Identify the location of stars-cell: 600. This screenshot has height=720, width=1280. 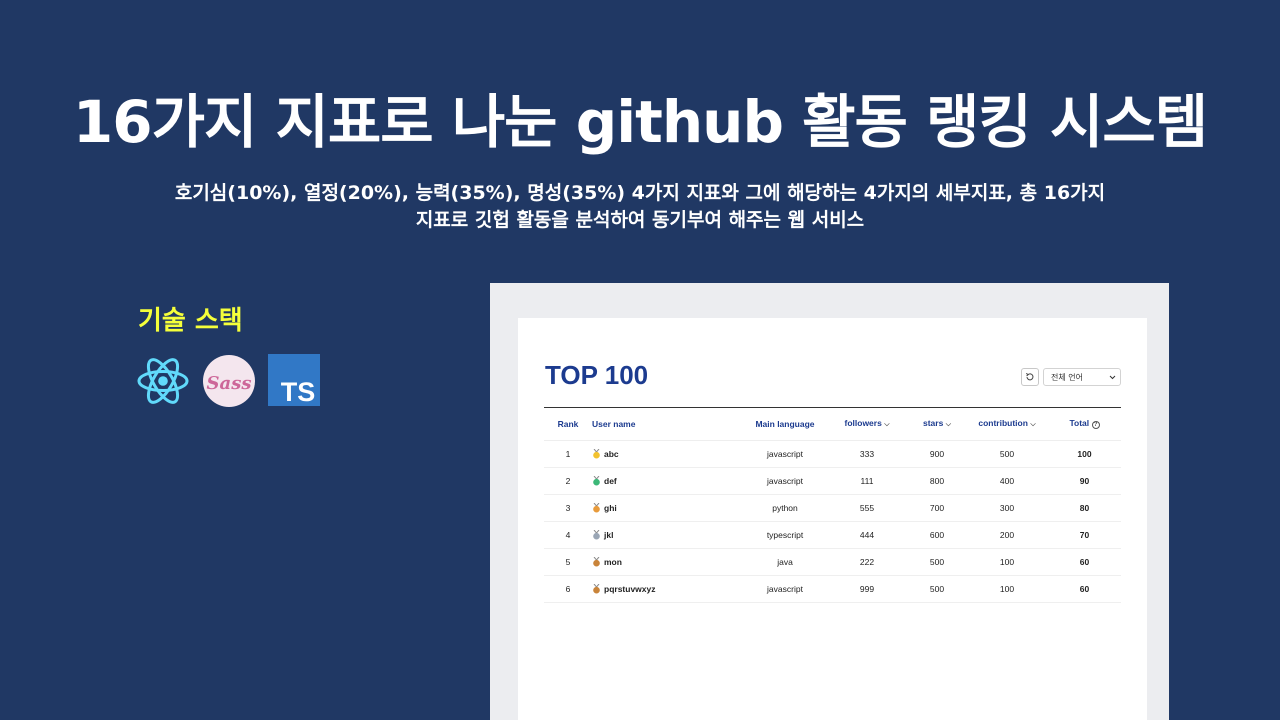
(937, 535).